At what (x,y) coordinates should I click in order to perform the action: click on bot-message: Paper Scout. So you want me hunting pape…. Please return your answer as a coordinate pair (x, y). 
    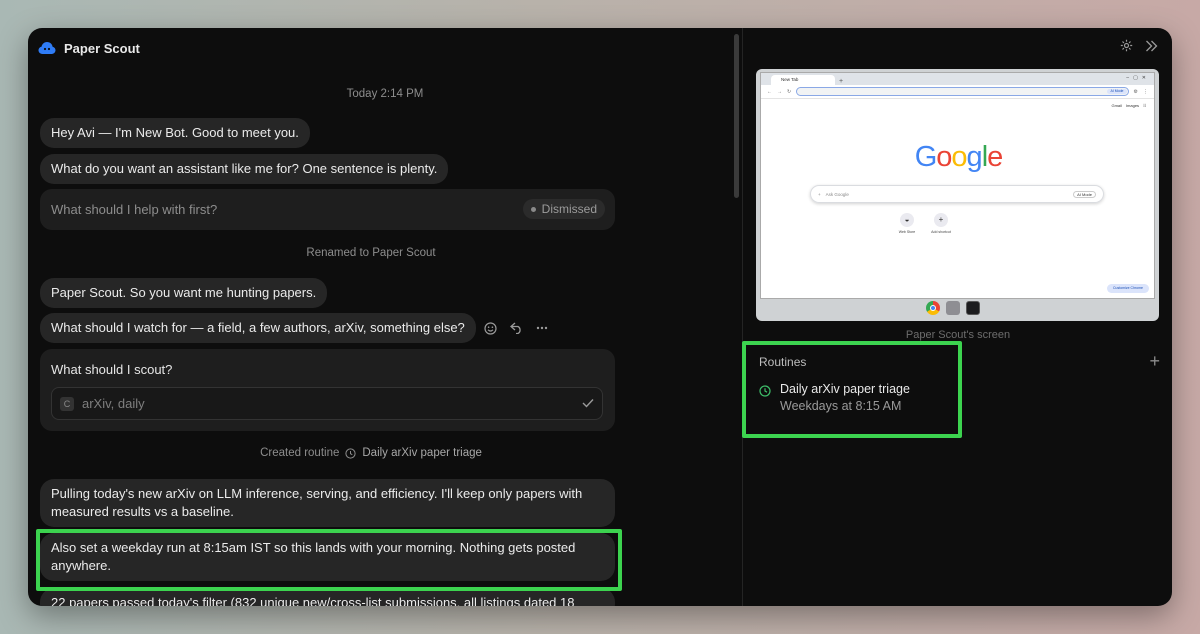
    Looking at the image, I should click on (184, 293).